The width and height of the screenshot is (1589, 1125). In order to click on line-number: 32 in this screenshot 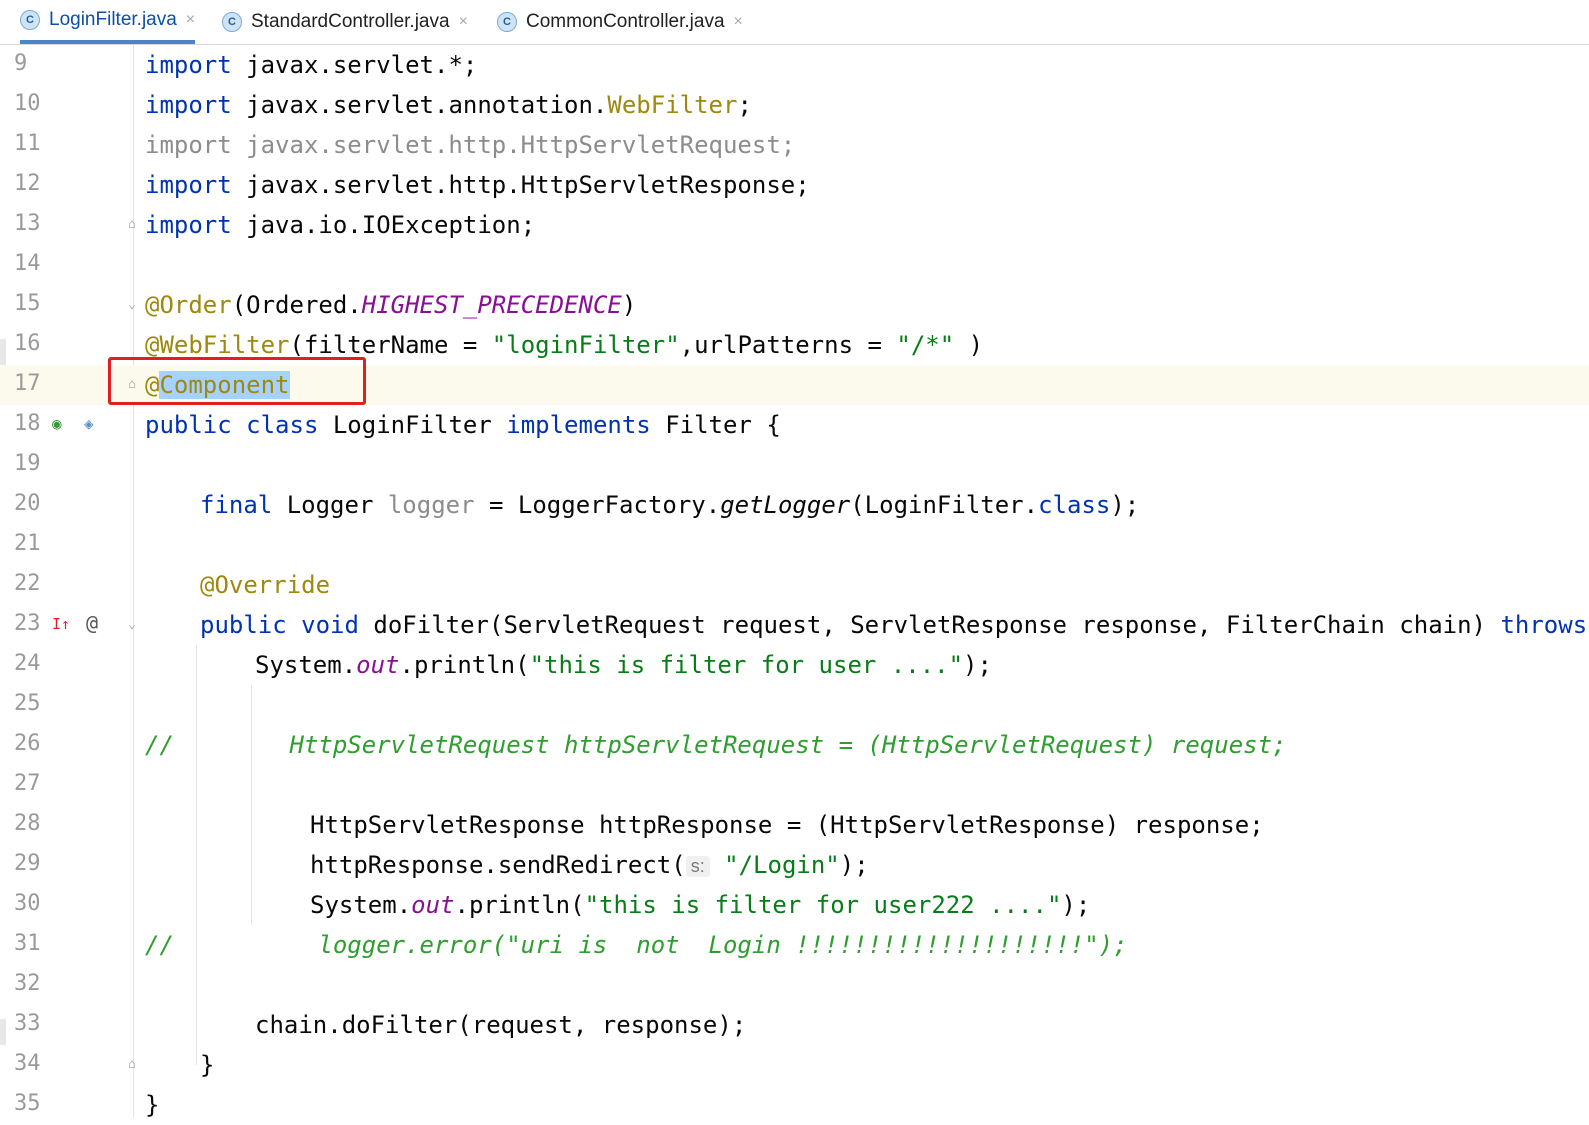, I will do `click(27, 983)`.